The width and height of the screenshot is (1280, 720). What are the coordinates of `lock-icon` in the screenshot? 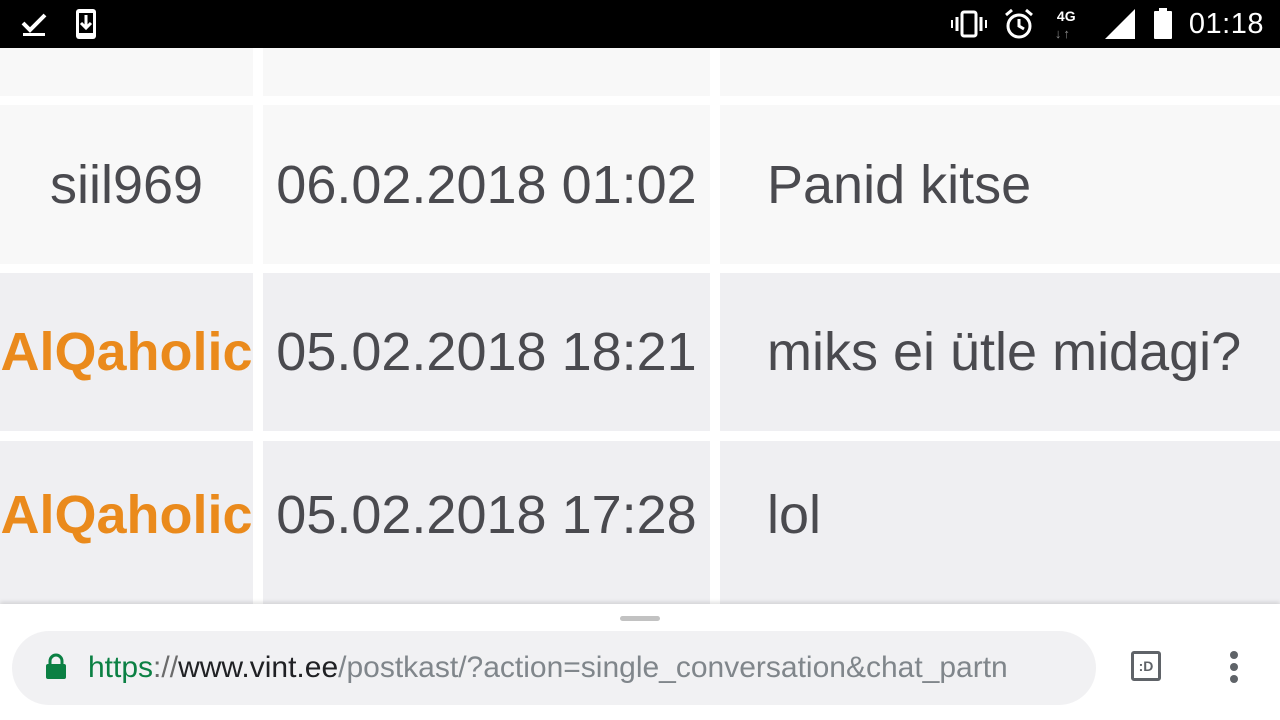 It's located at (56, 669).